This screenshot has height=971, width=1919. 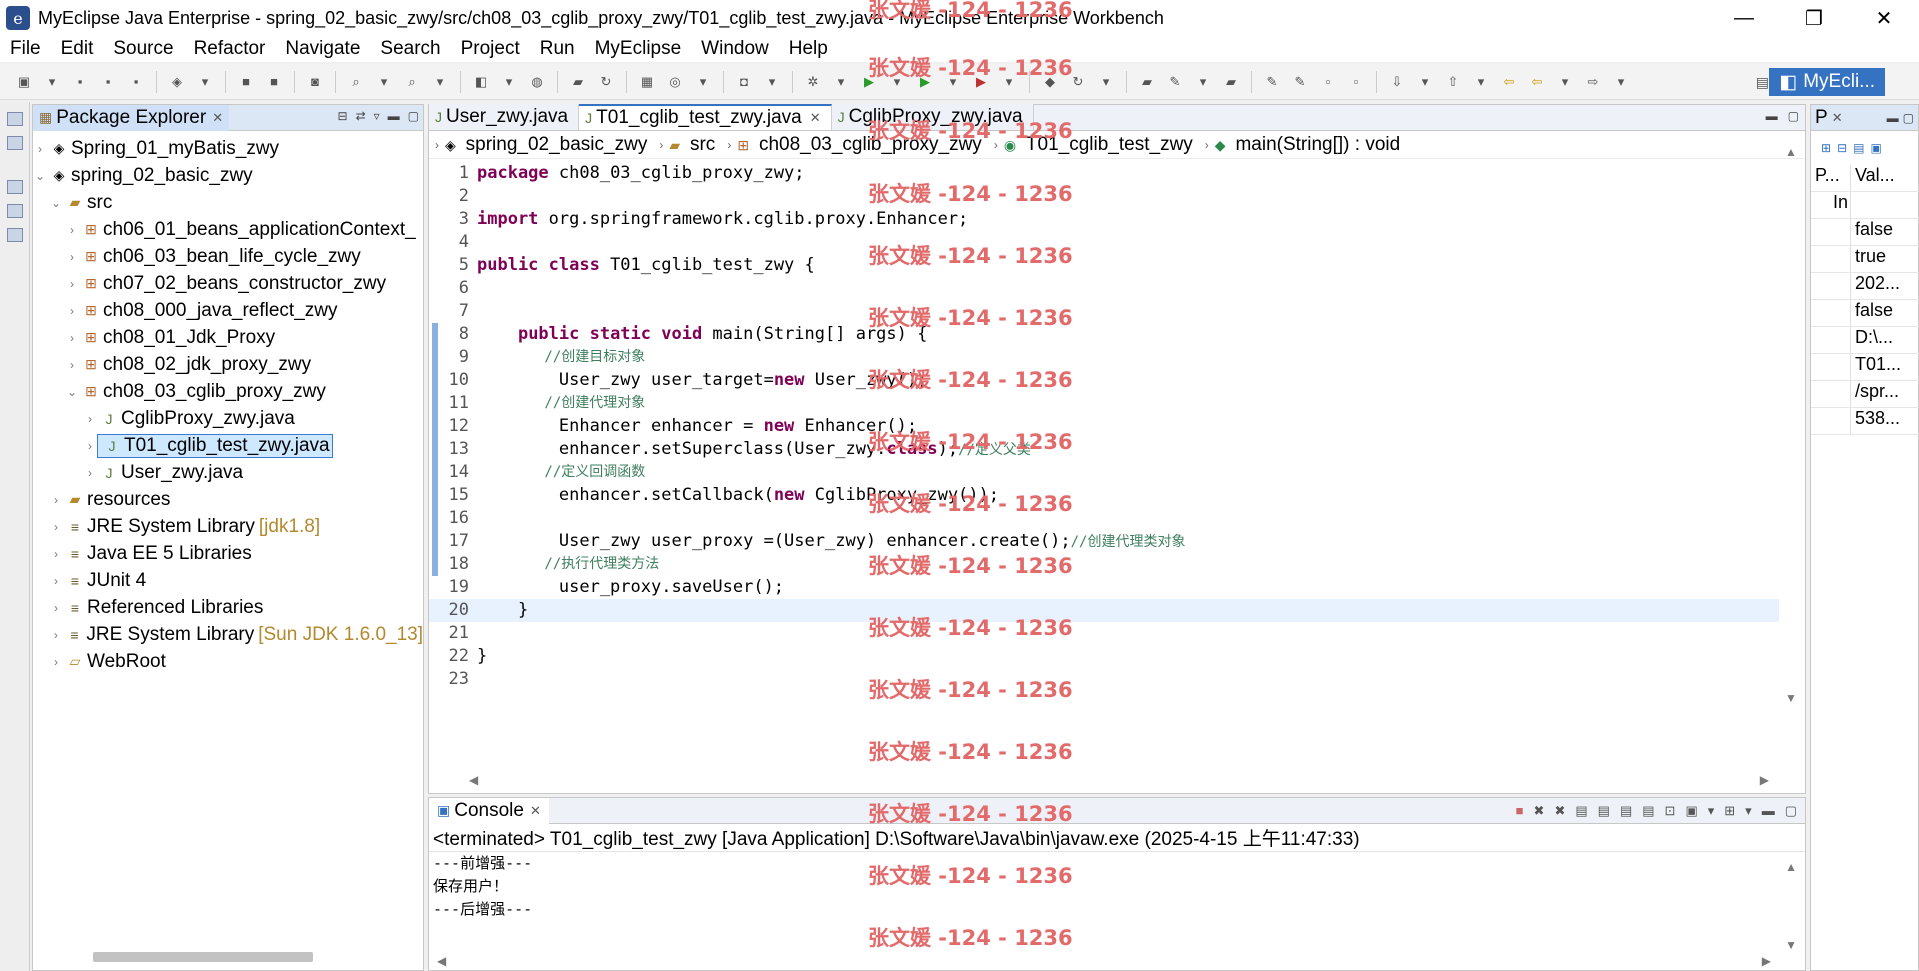 What do you see at coordinates (1593, 82) in the screenshot?
I see `forward-icon: ⇨` at bounding box center [1593, 82].